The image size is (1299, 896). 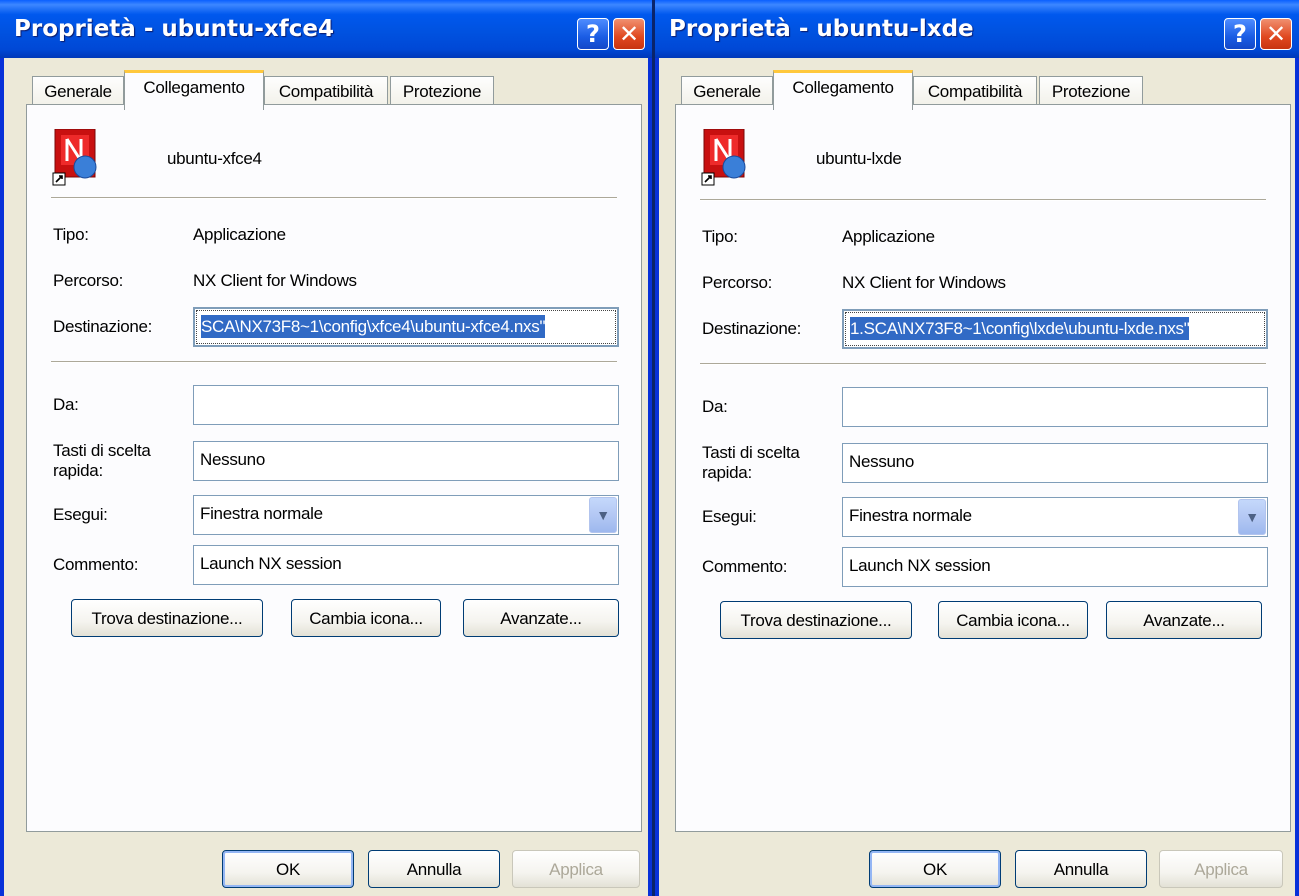 I want to click on window-title: Proprietà - ubuntu-lxde, so click(x=821, y=29).